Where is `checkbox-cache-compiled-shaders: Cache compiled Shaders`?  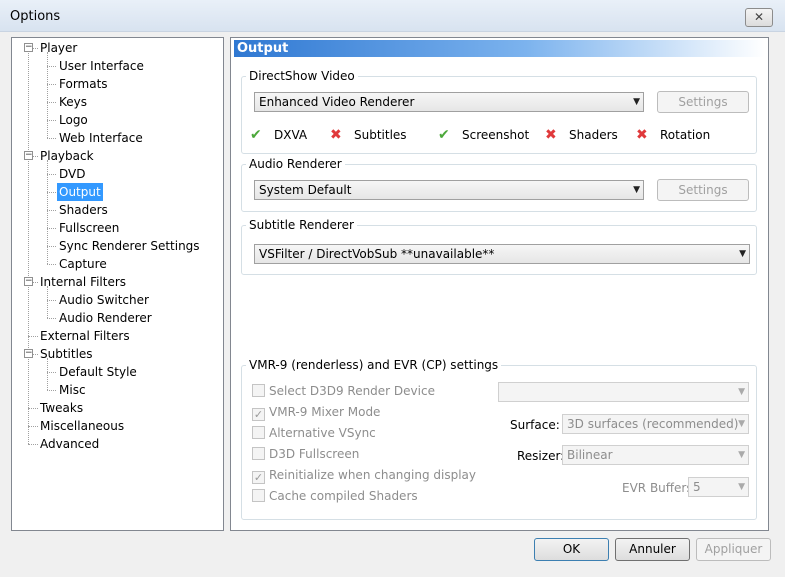
checkbox-cache-compiled-shaders: Cache compiled Shaders is located at coordinates (335, 497).